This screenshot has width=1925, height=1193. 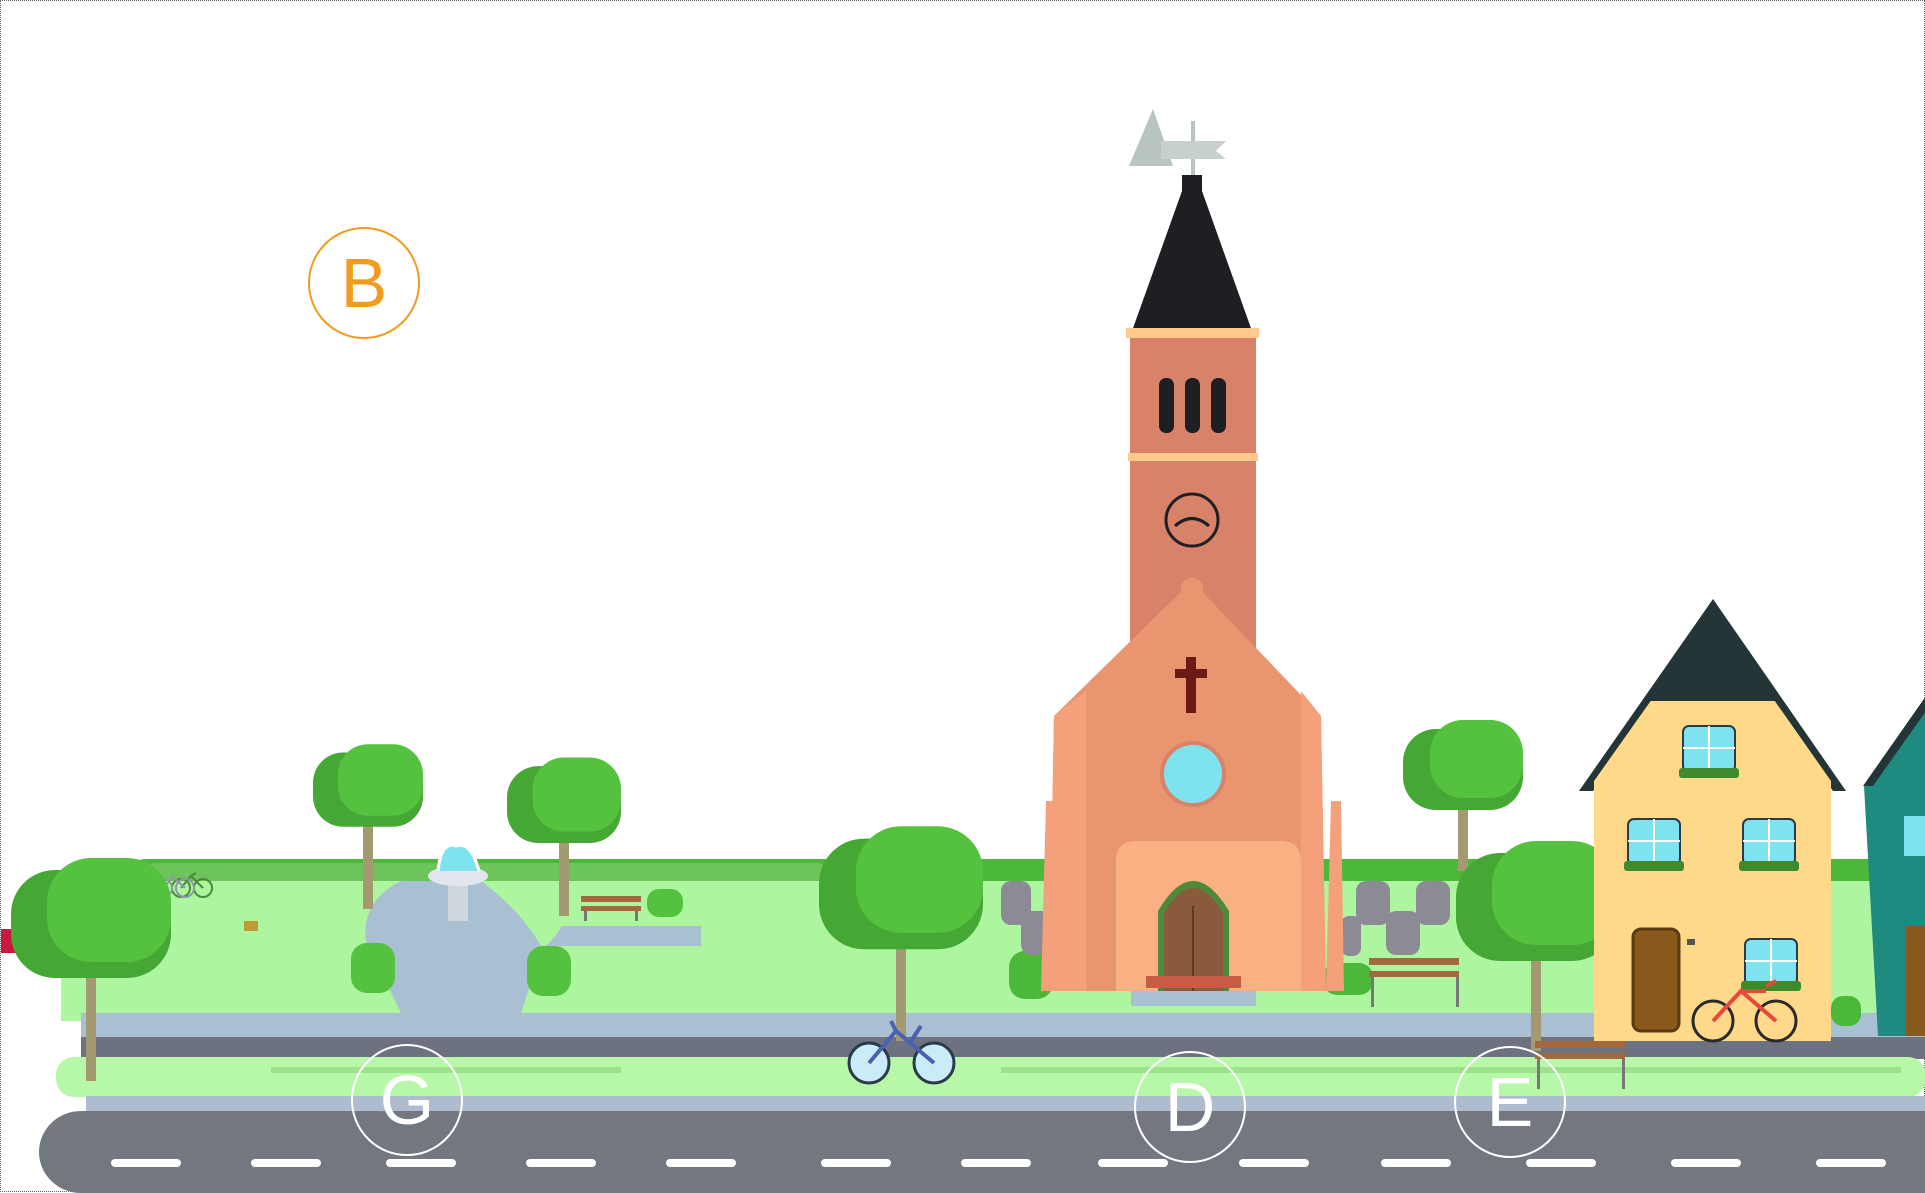 What do you see at coordinates (1712, 820) in the screenshot?
I see `house-icon` at bounding box center [1712, 820].